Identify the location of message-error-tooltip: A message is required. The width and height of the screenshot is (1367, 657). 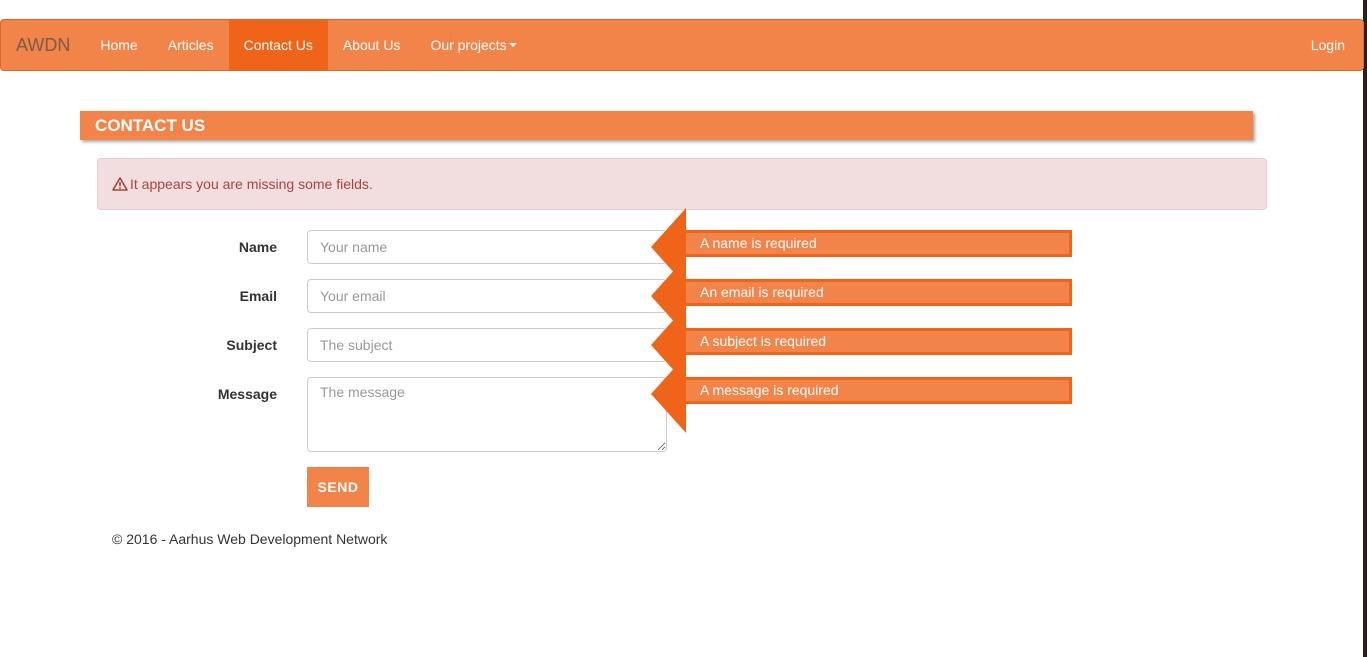
(879, 390).